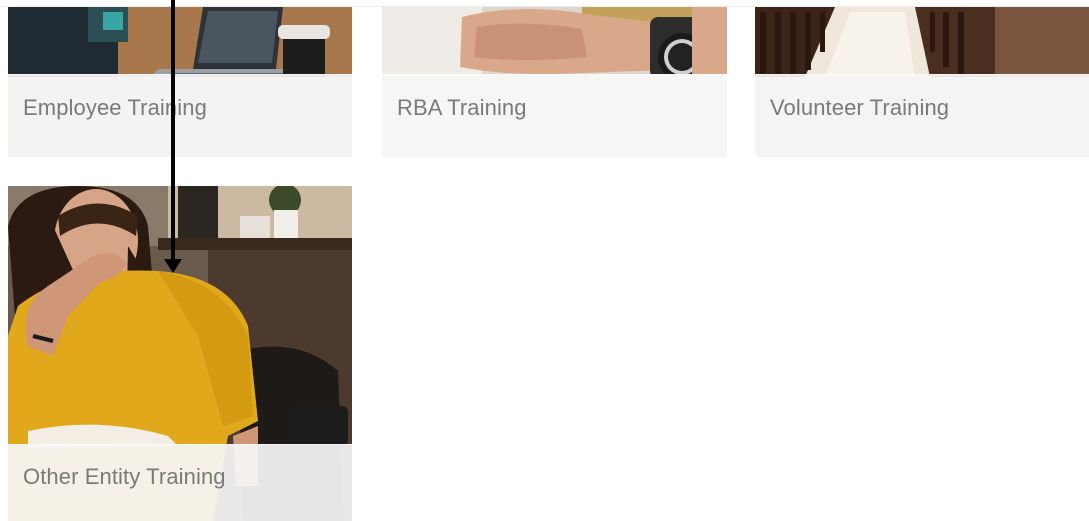 Image resolution: width=1089 pixels, height=521 pixels. I want to click on card-caption: Volunteer Training, so click(922, 115).